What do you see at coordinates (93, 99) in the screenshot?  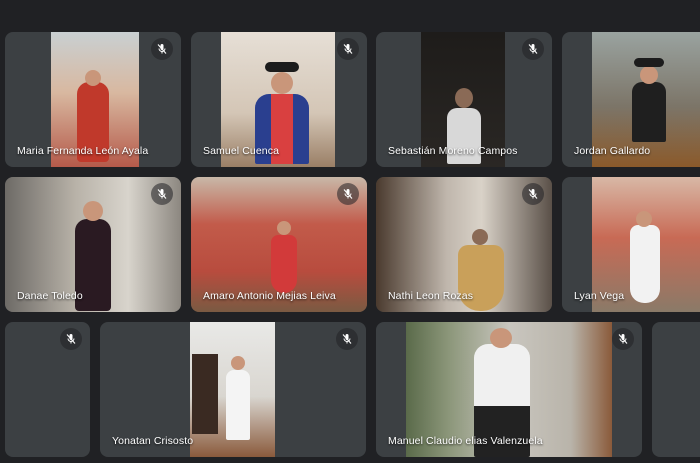 I see `participant-tile-1: Maria Fernanda León Ayala` at bounding box center [93, 99].